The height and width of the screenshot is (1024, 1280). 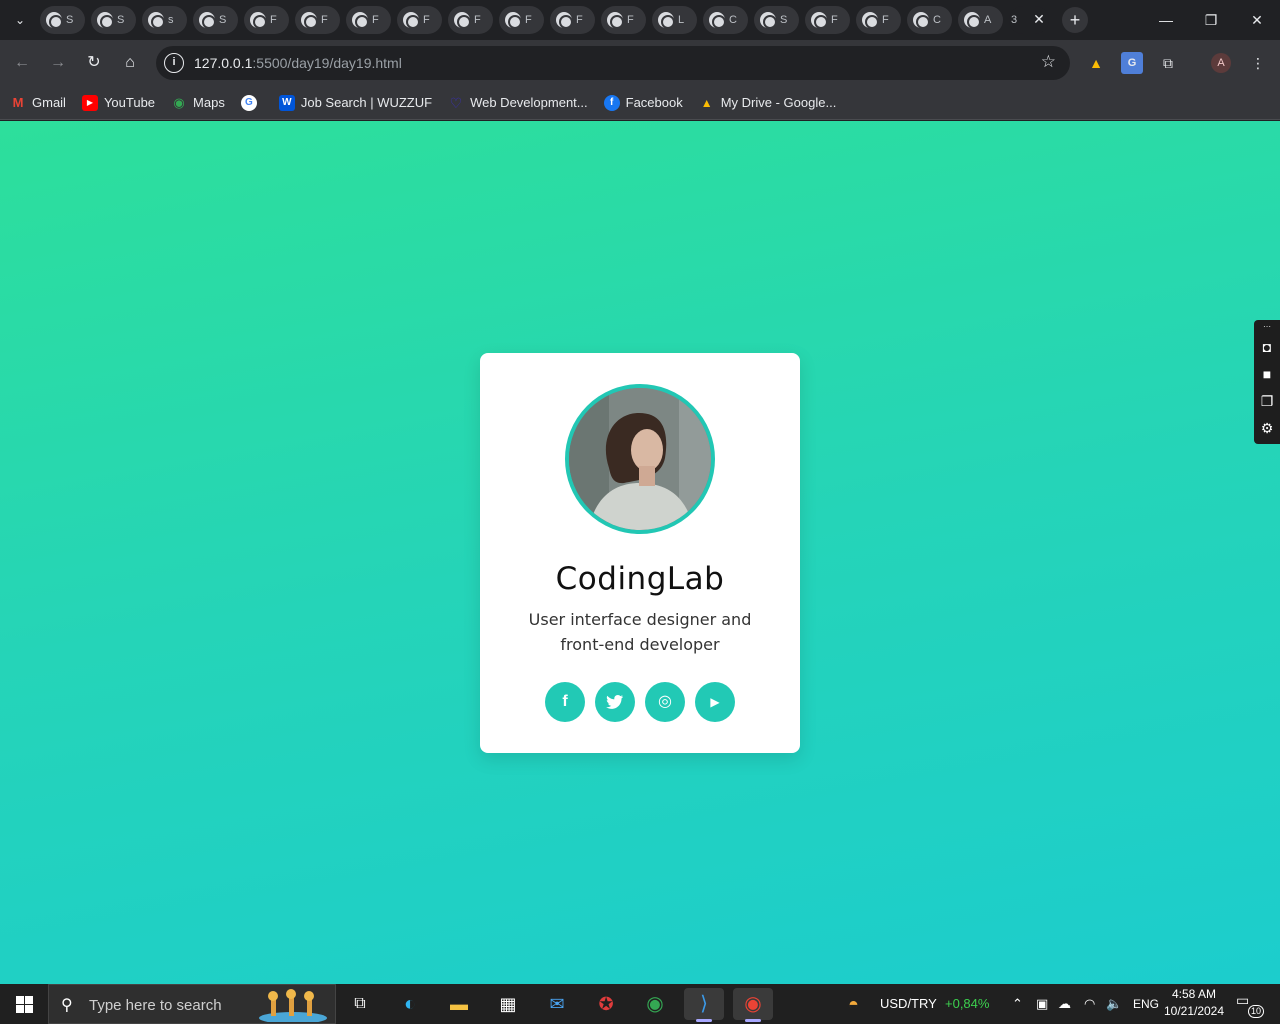 I want to click on tab: A, so click(x=980, y=20).